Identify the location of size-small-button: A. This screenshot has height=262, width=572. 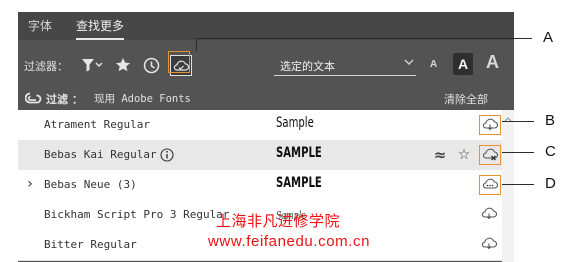
(433, 64).